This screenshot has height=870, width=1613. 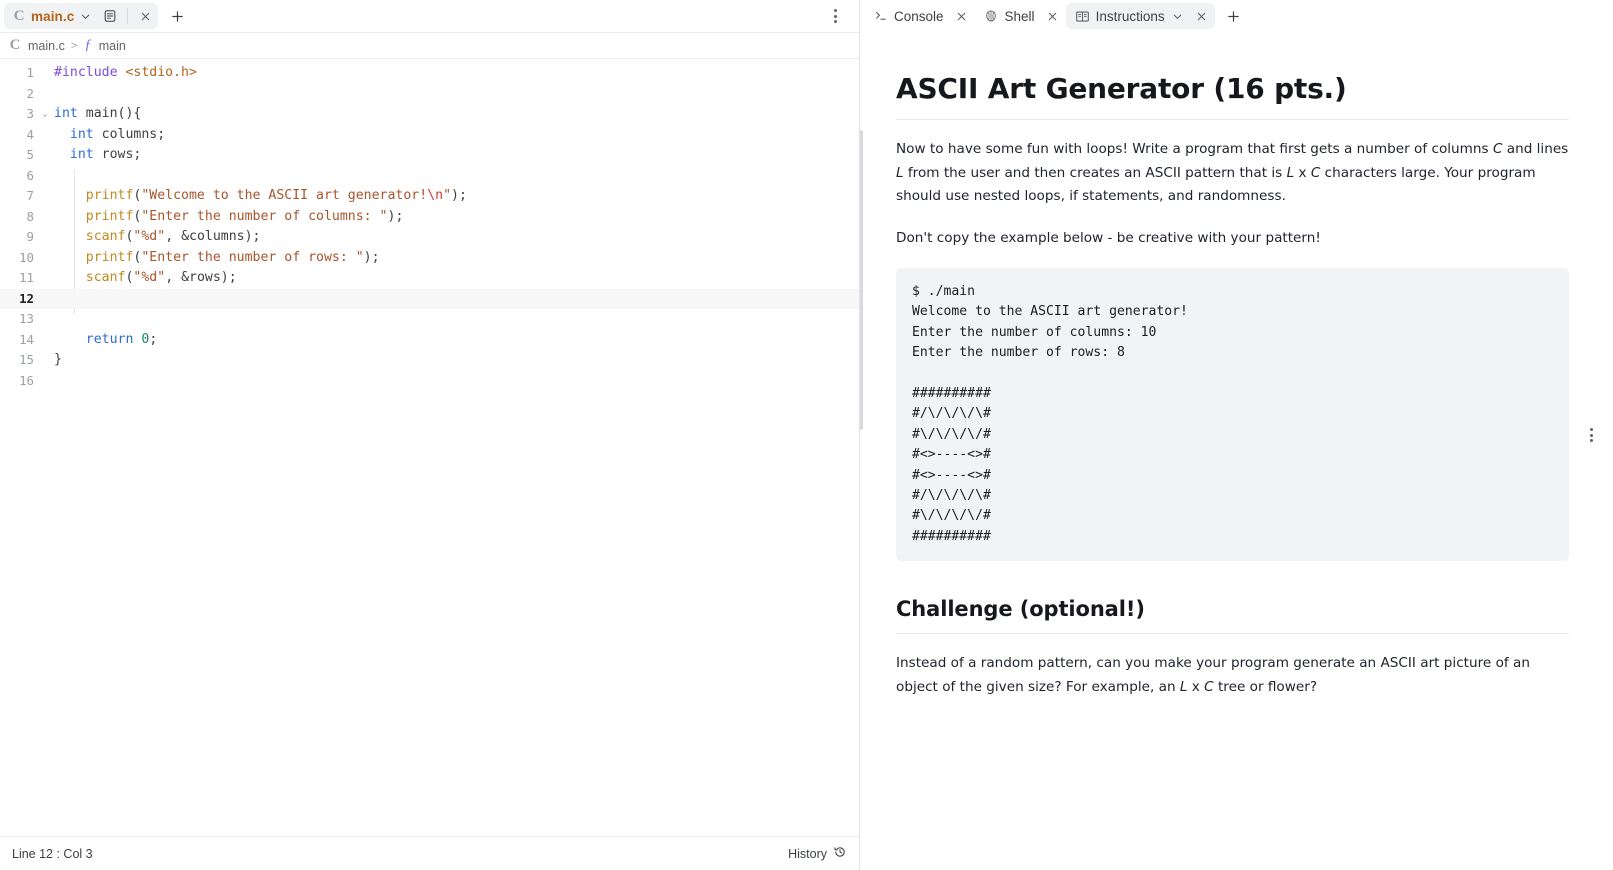 What do you see at coordinates (853, 447) in the screenshot?
I see `editor-scrollbar` at bounding box center [853, 447].